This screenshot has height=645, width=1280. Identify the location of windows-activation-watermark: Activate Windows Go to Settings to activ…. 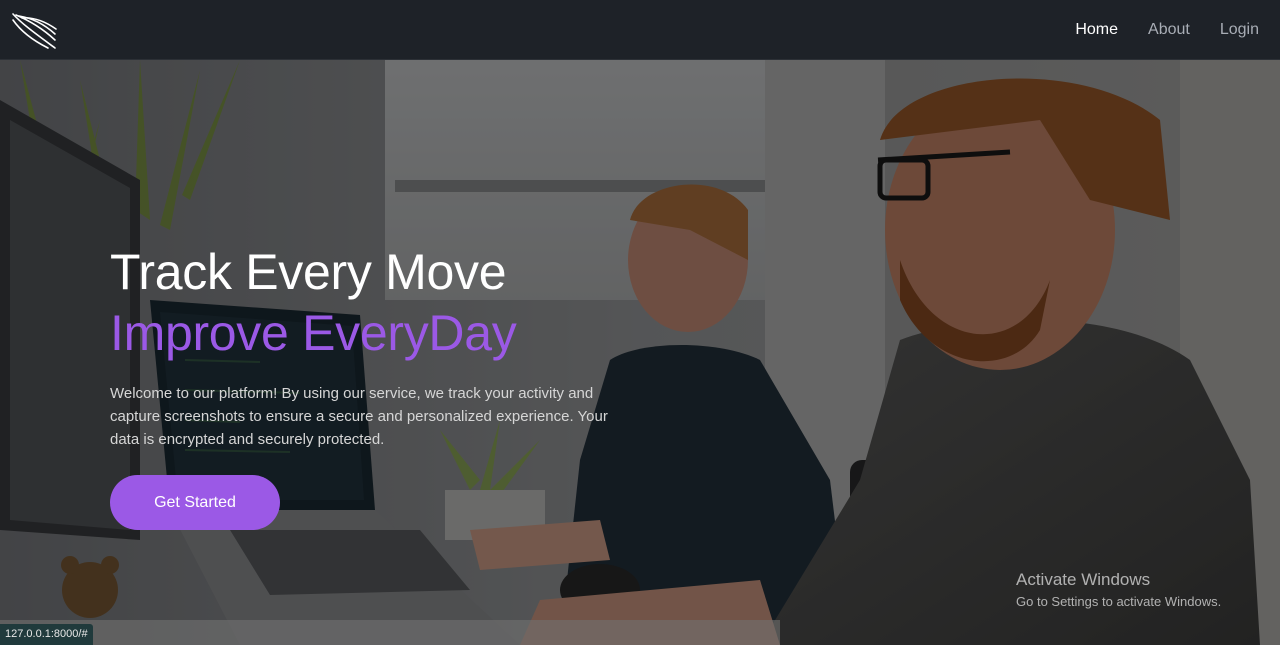
(1118, 589).